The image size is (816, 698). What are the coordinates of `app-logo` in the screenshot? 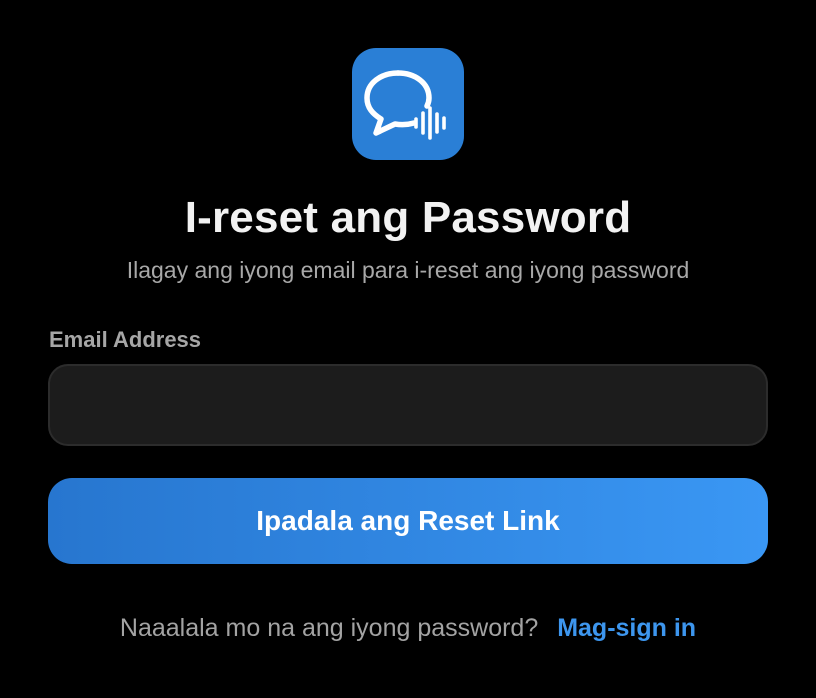 It's located at (408, 104).